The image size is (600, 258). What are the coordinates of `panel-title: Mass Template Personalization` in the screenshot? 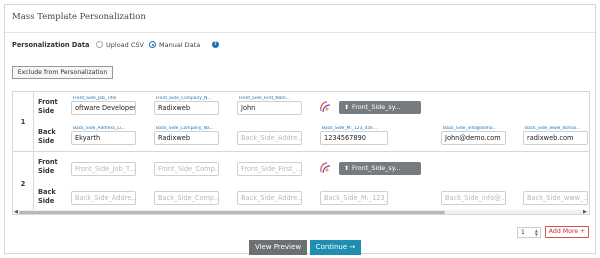 It's located at (79, 17).